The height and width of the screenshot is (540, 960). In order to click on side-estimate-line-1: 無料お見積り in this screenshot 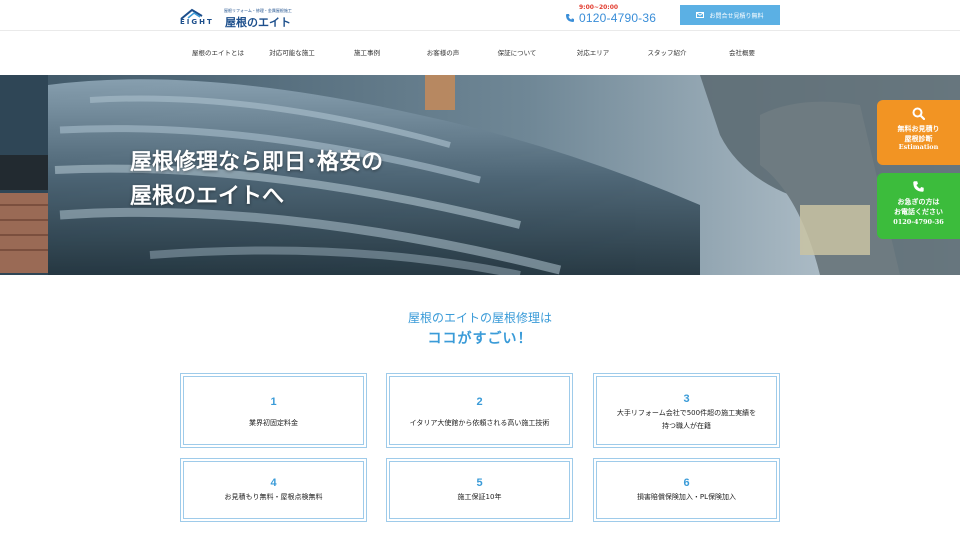, I will do `click(918, 128)`.